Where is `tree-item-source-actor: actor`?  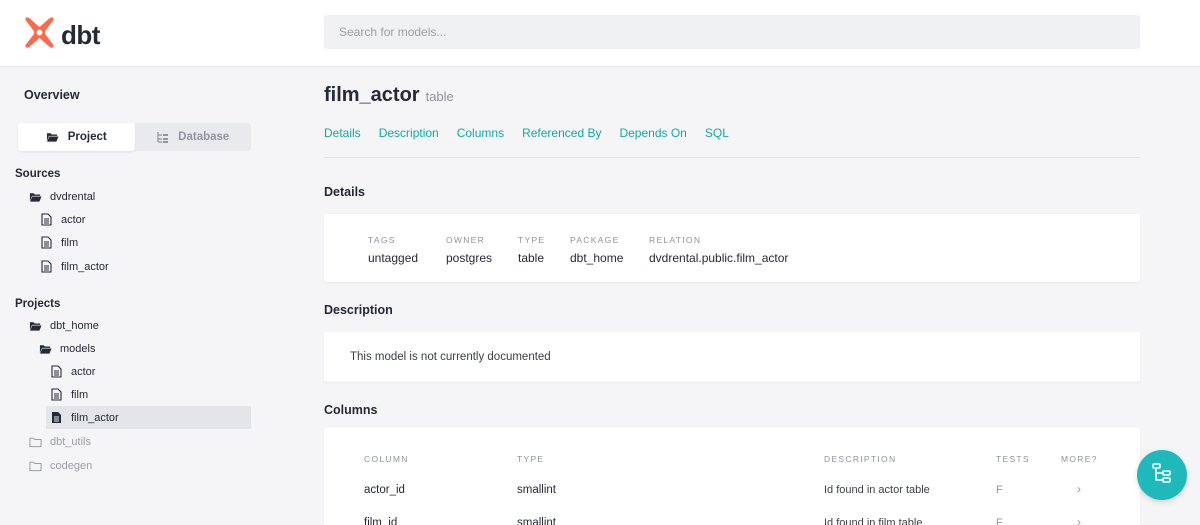
tree-item-source-actor: actor is located at coordinates (62, 219).